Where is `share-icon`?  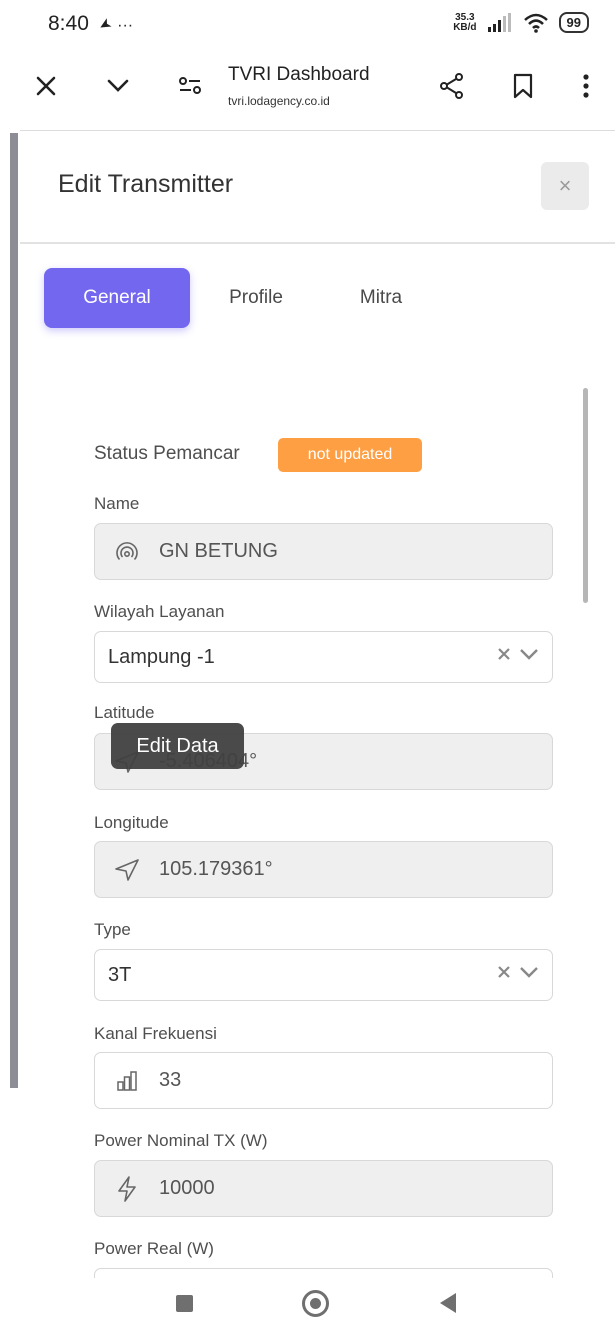 share-icon is located at coordinates (451, 86).